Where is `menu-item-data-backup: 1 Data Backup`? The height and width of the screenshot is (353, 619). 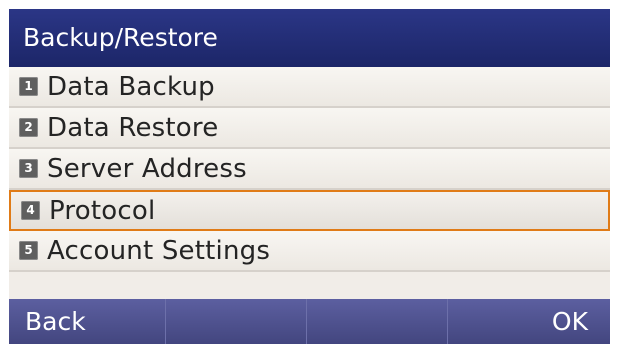 menu-item-data-backup: 1 Data Backup is located at coordinates (309, 87).